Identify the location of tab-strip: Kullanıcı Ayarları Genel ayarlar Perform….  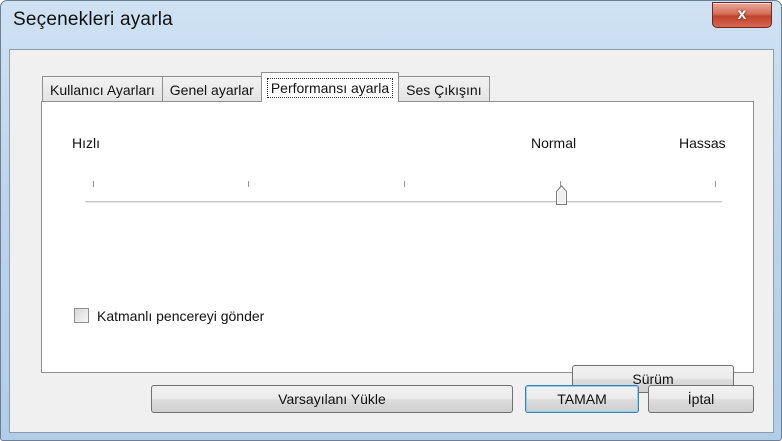
(266, 87).